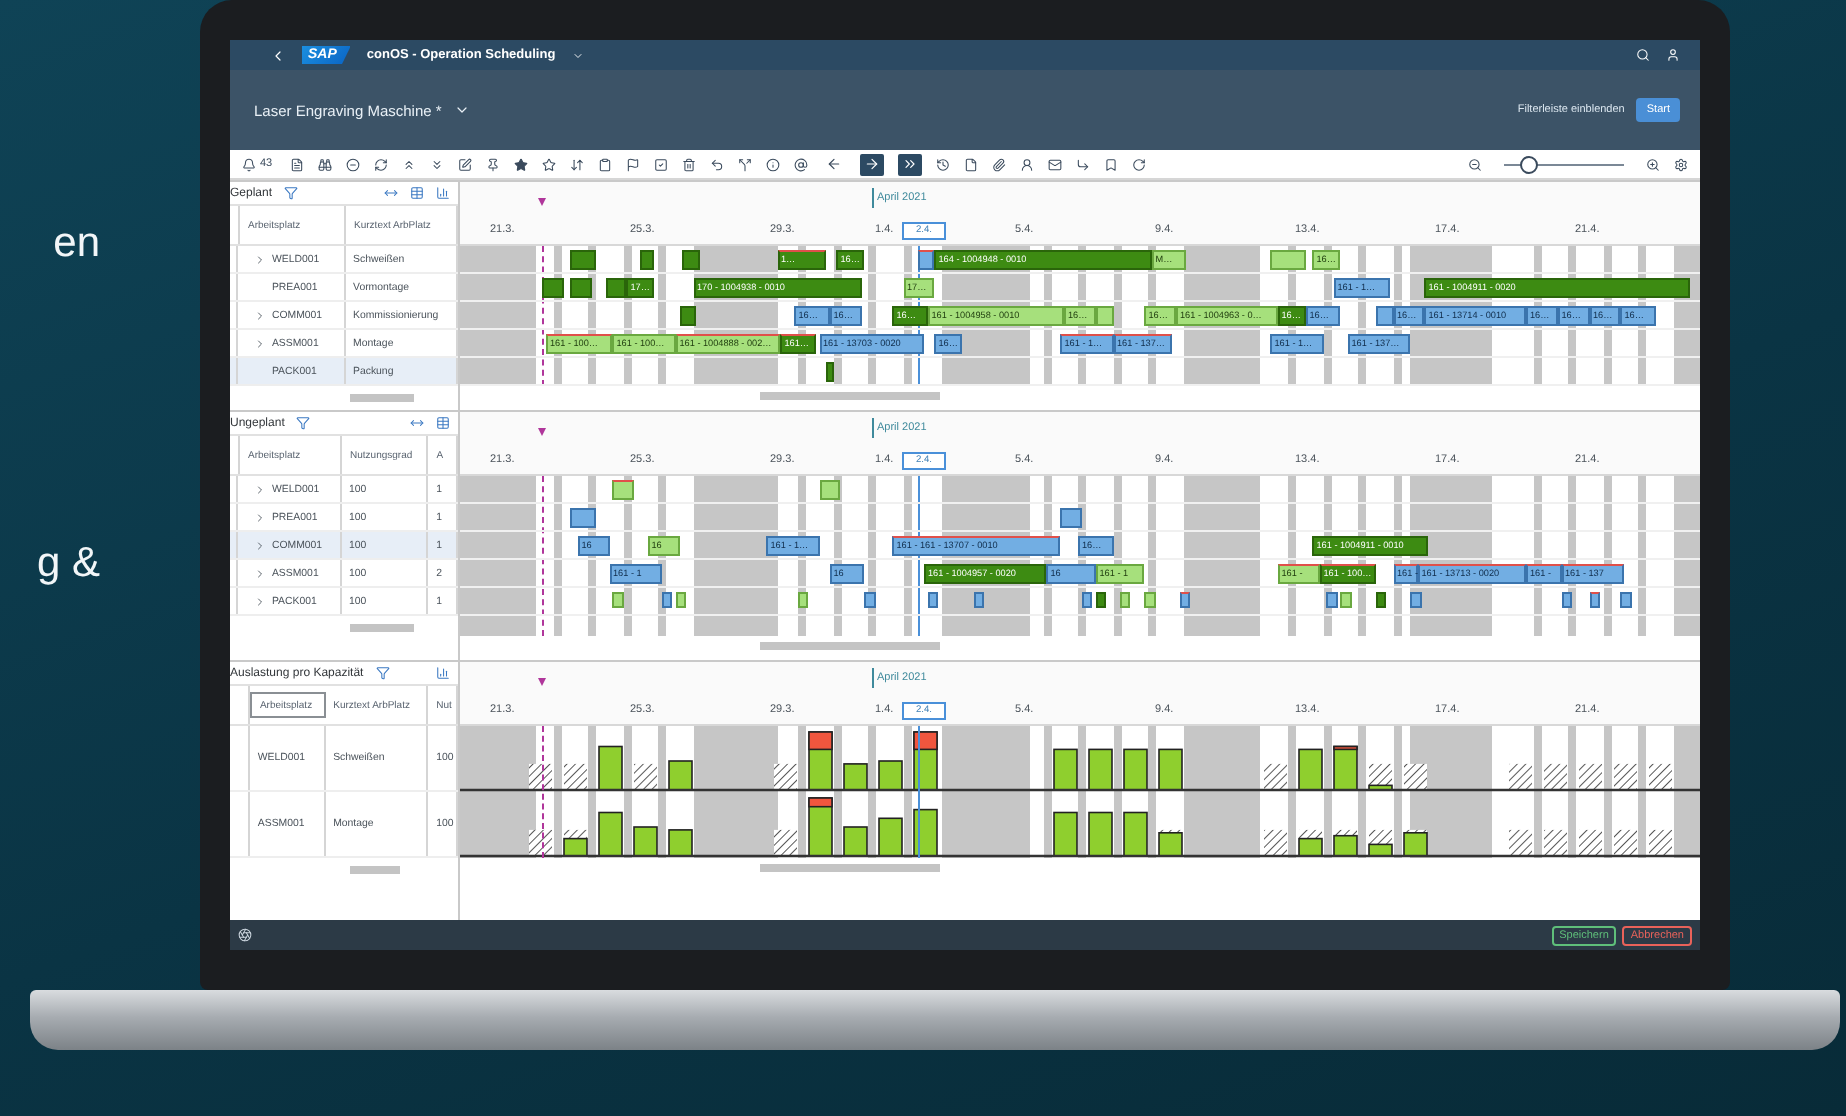  What do you see at coordinates (325, 164) in the screenshot?
I see `binoculars-icon` at bounding box center [325, 164].